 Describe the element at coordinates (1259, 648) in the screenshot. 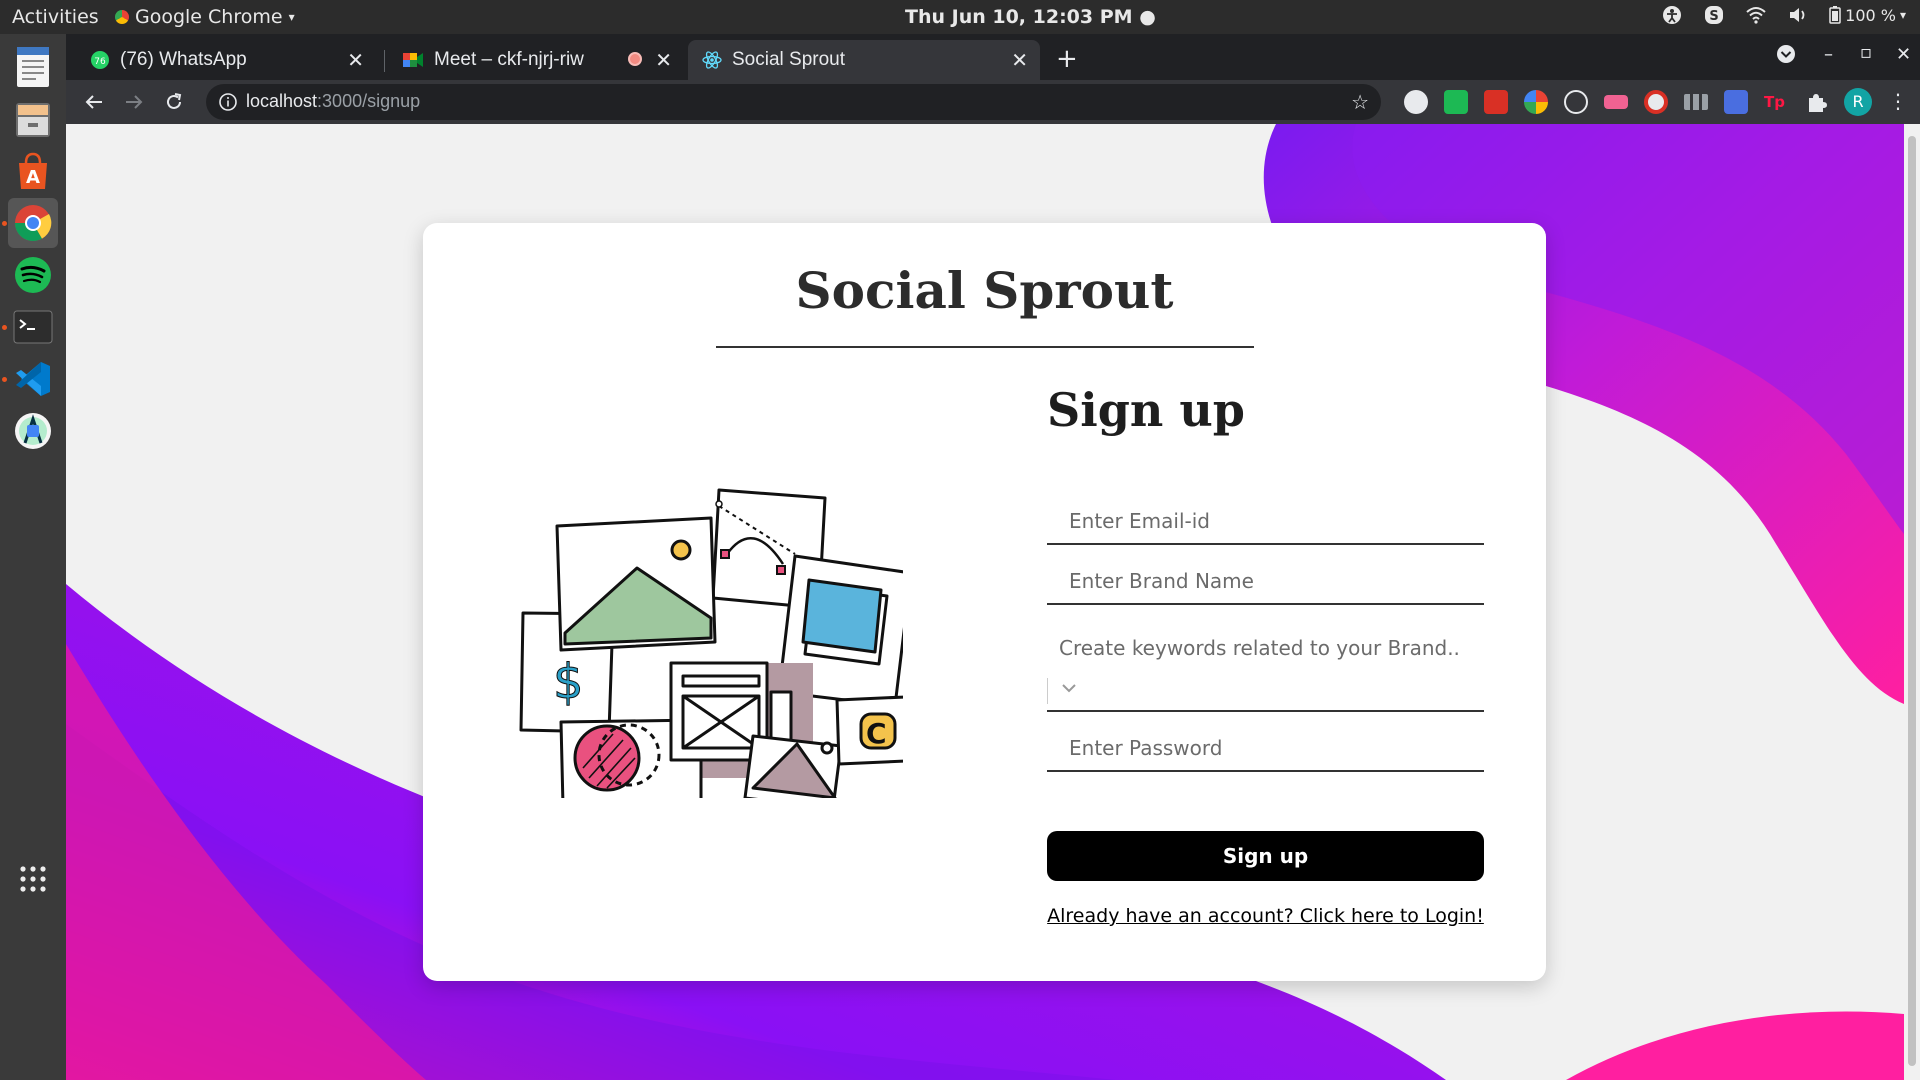

I see `keywords-label: Create keywords related to your Brand..` at that location.